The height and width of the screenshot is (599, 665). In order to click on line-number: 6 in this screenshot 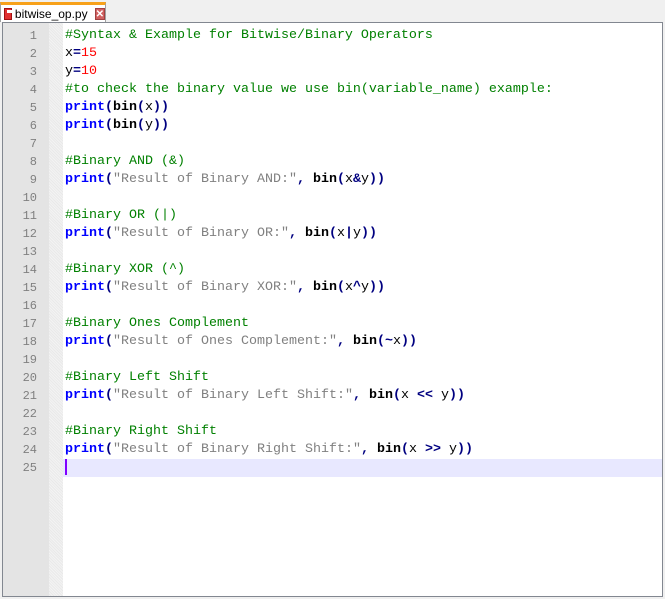, I will do `click(33, 126)`.